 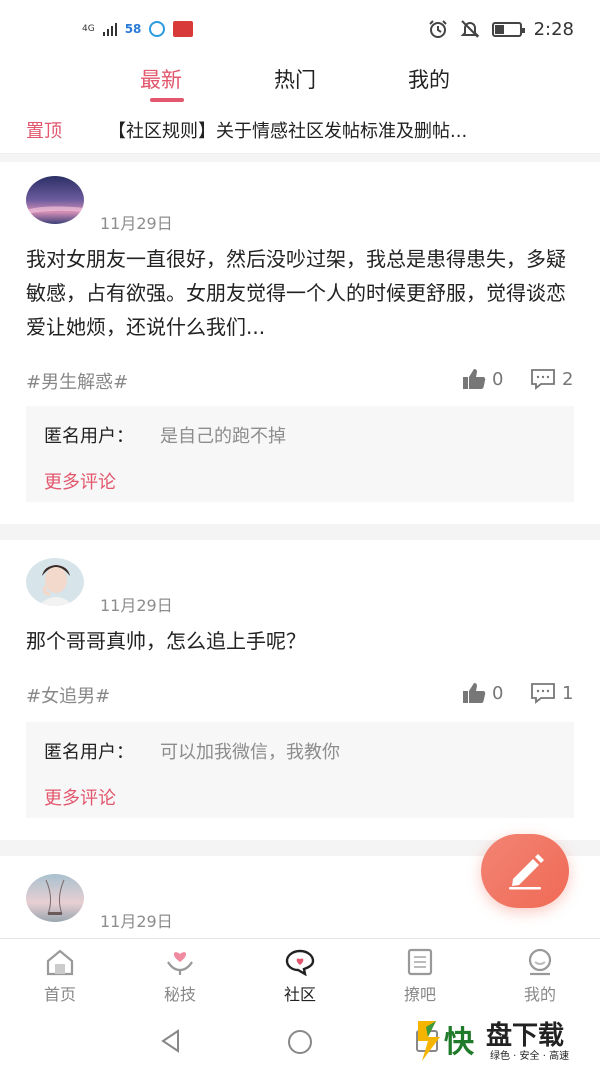 What do you see at coordinates (539, 994) in the screenshot?
I see `nav-label: 我的` at bounding box center [539, 994].